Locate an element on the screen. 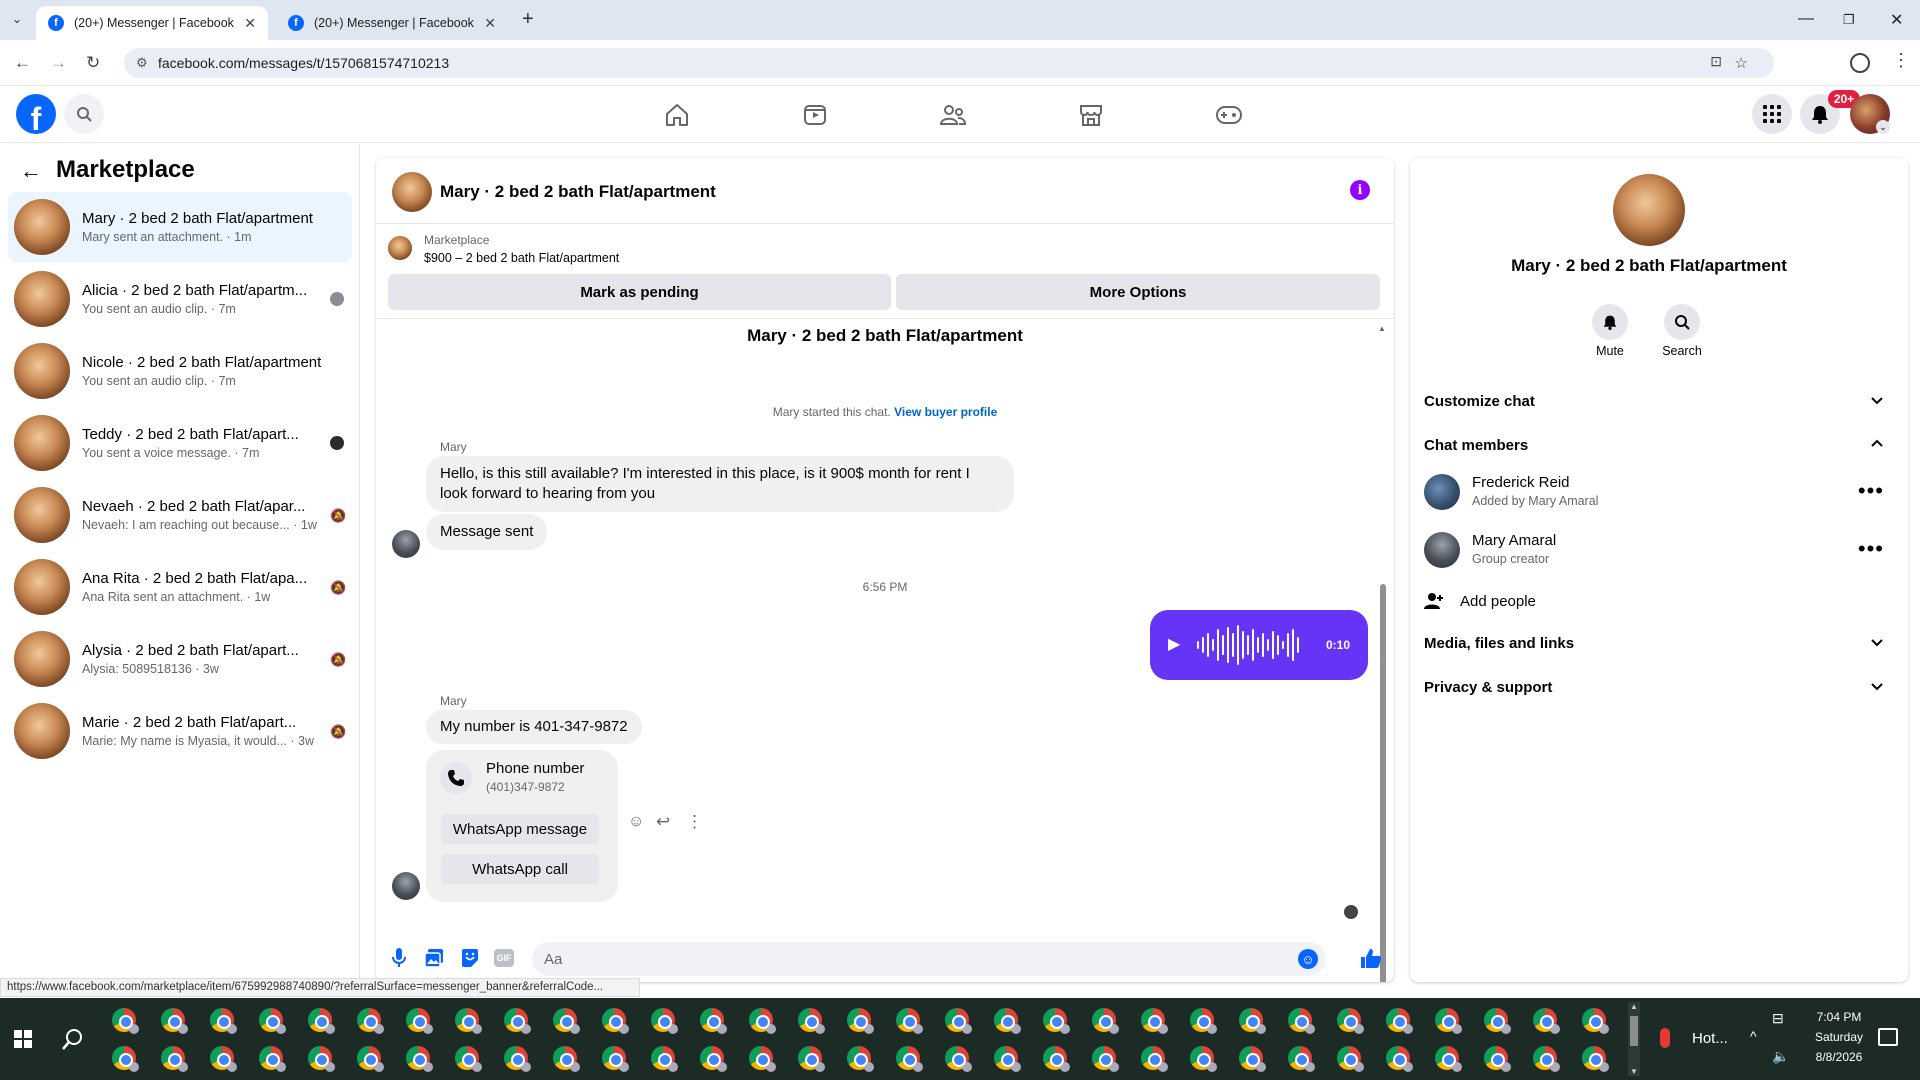  clock-date: 8/8/2026 is located at coordinates (1839, 1057).